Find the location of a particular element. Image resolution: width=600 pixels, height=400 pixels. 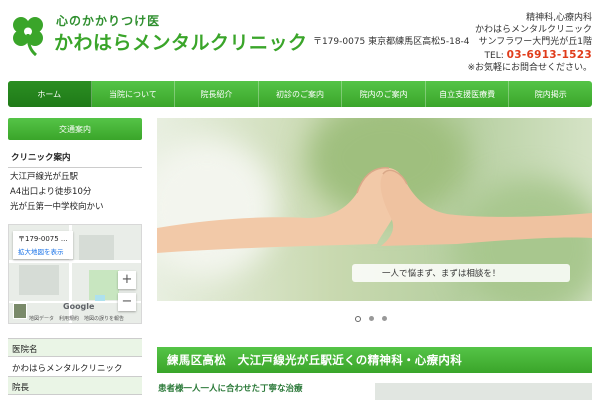

main-section-image is located at coordinates (483, 391).